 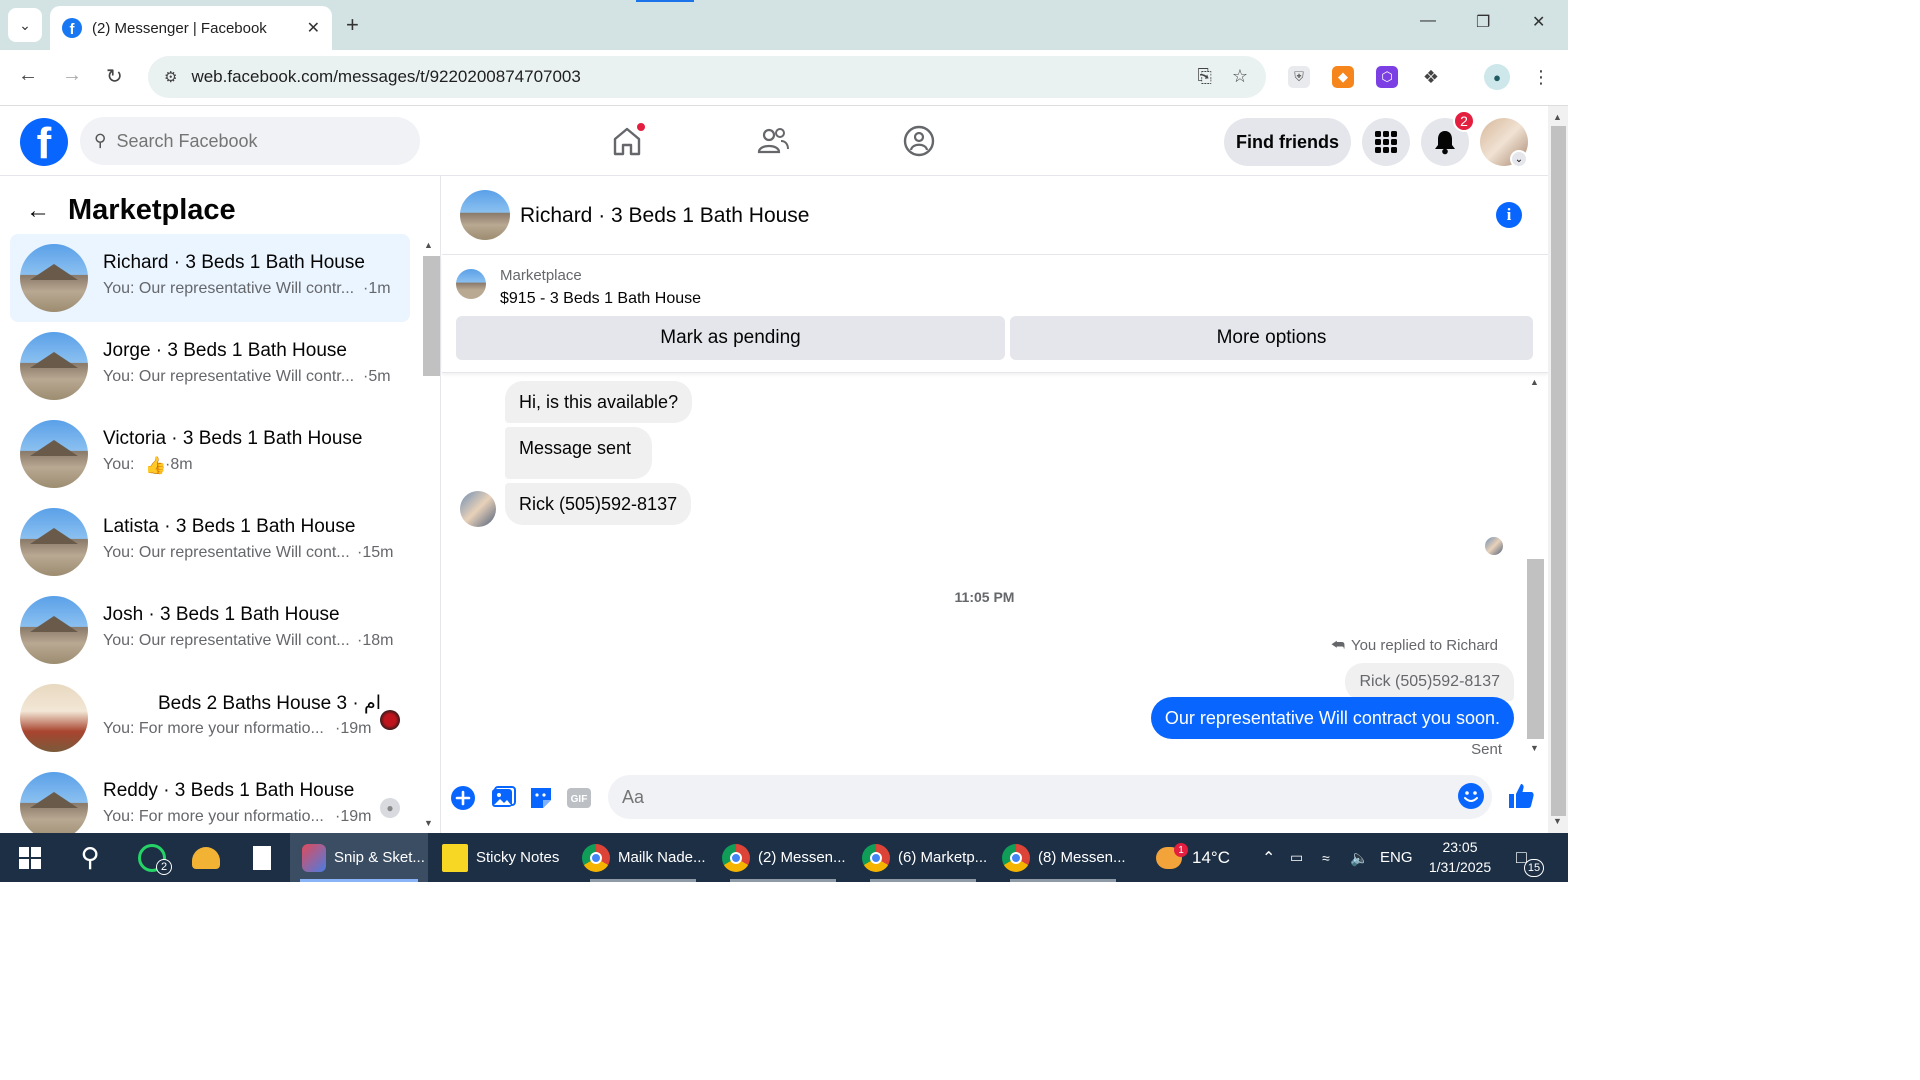 What do you see at coordinates (1287, 142) in the screenshot?
I see `find-friends-button: Find friends` at bounding box center [1287, 142].